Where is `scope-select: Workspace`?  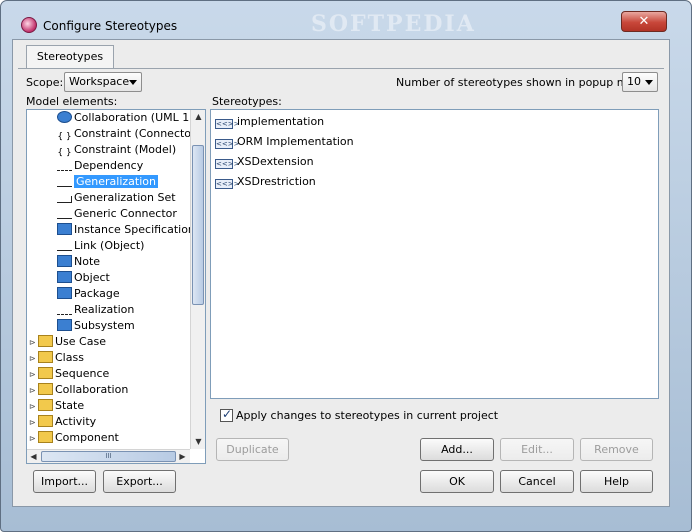
scope-select: Workspace is located at coordinates (103, 82).